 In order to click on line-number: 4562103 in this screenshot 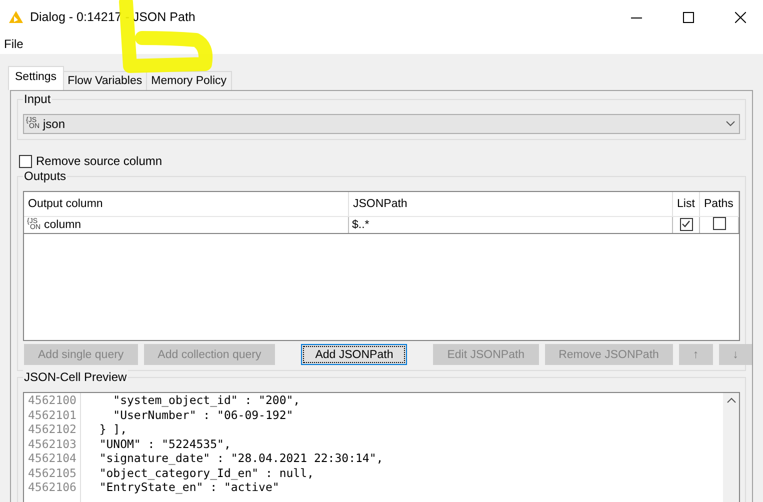, I will do `click(52, 443)`.